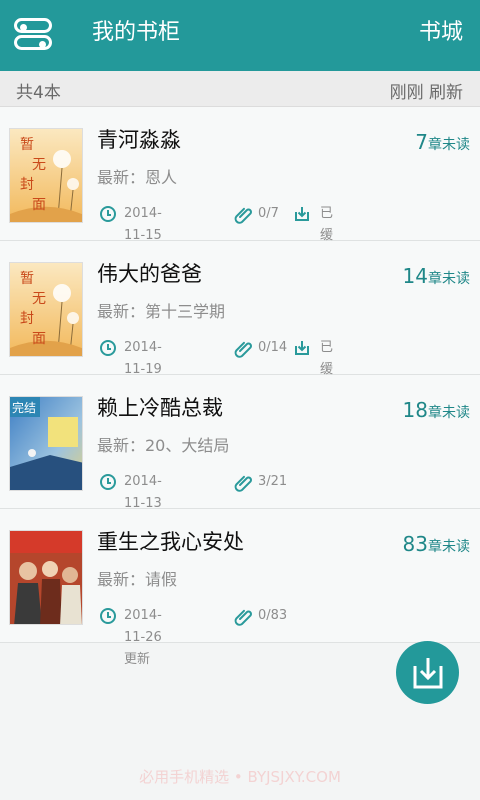 This screenshot has height=800, width=480. Describe the element at coordinates (170, 542) in the screenshot. I see `book-title: 重生之我心安处` at that location.